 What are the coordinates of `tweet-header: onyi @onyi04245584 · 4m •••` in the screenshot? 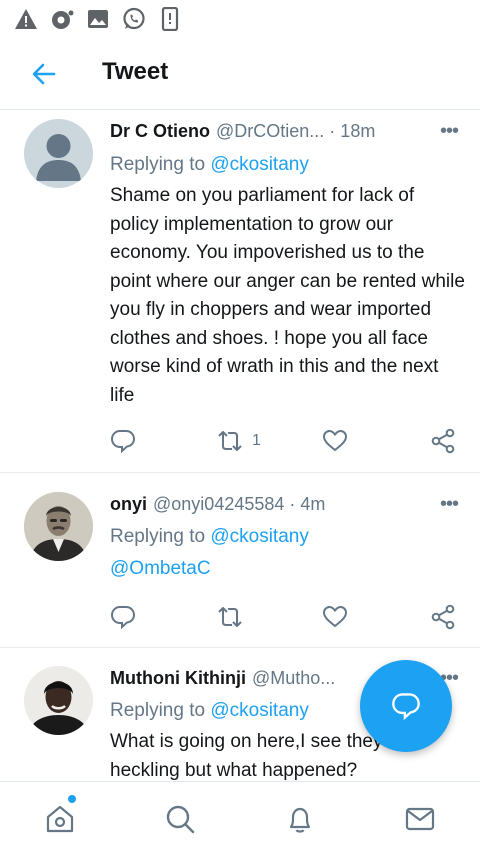 It's located at (285, 504).